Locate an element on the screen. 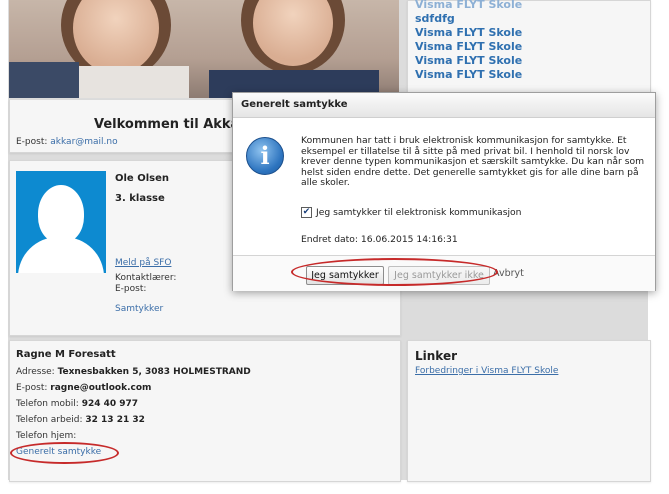 This screenshot has height=494, width=669. sfo-link: Meld på SFO is located at coordinates (143, 263).